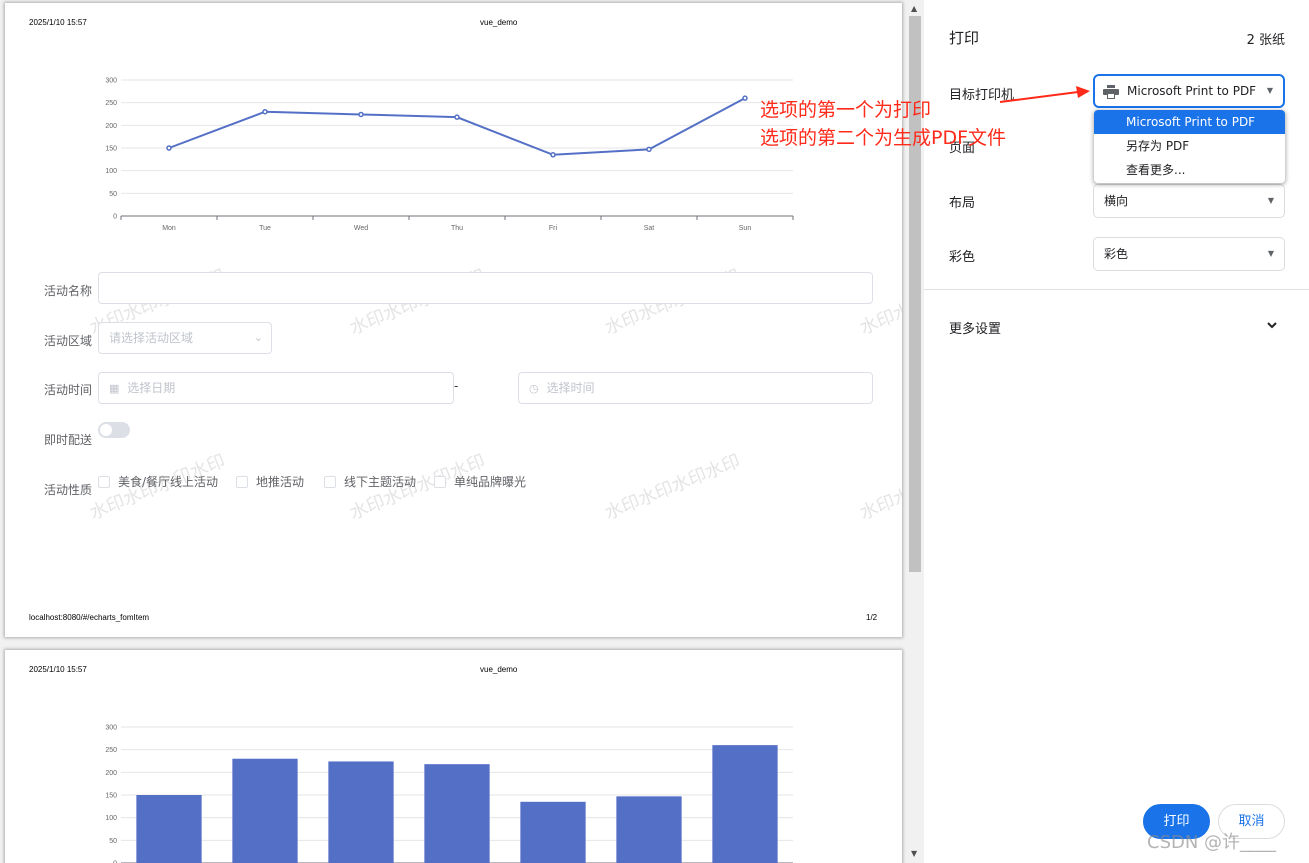  What do you see at coordinates (490, 482) in the screenshot?
I see `checkbox-label: 单纯品牌曝光` at bounding box center [490, 482].